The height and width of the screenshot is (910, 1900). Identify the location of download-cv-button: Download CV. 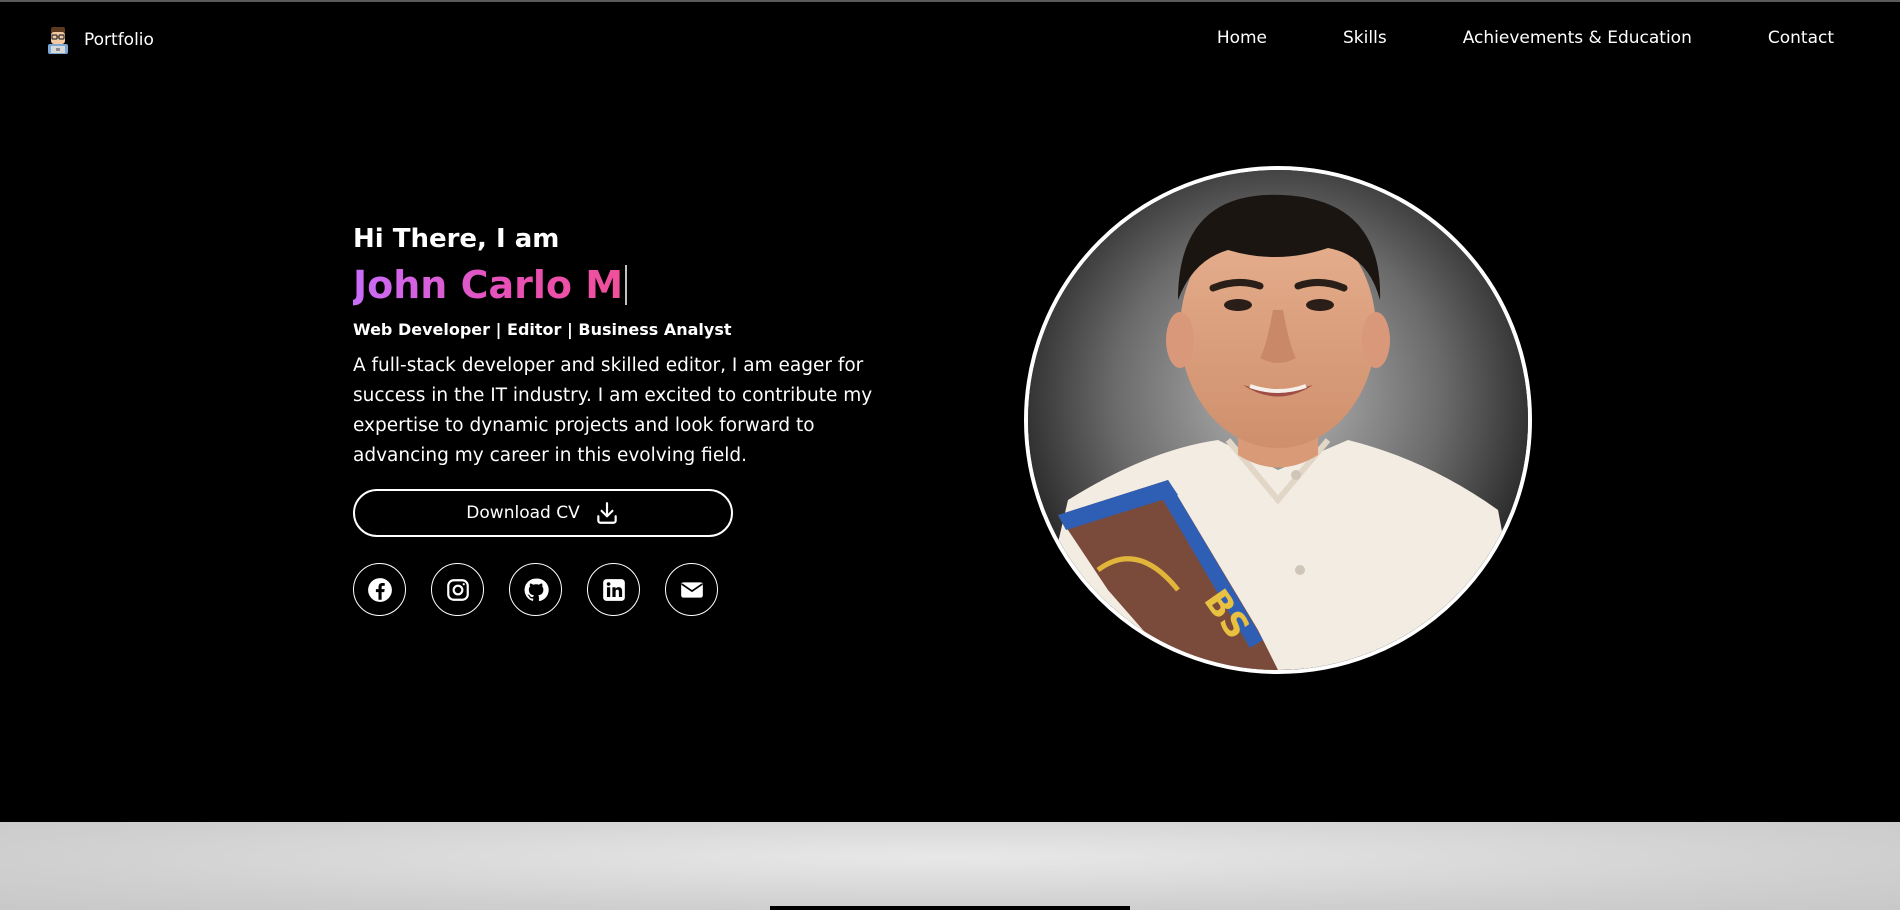
(543, 513).